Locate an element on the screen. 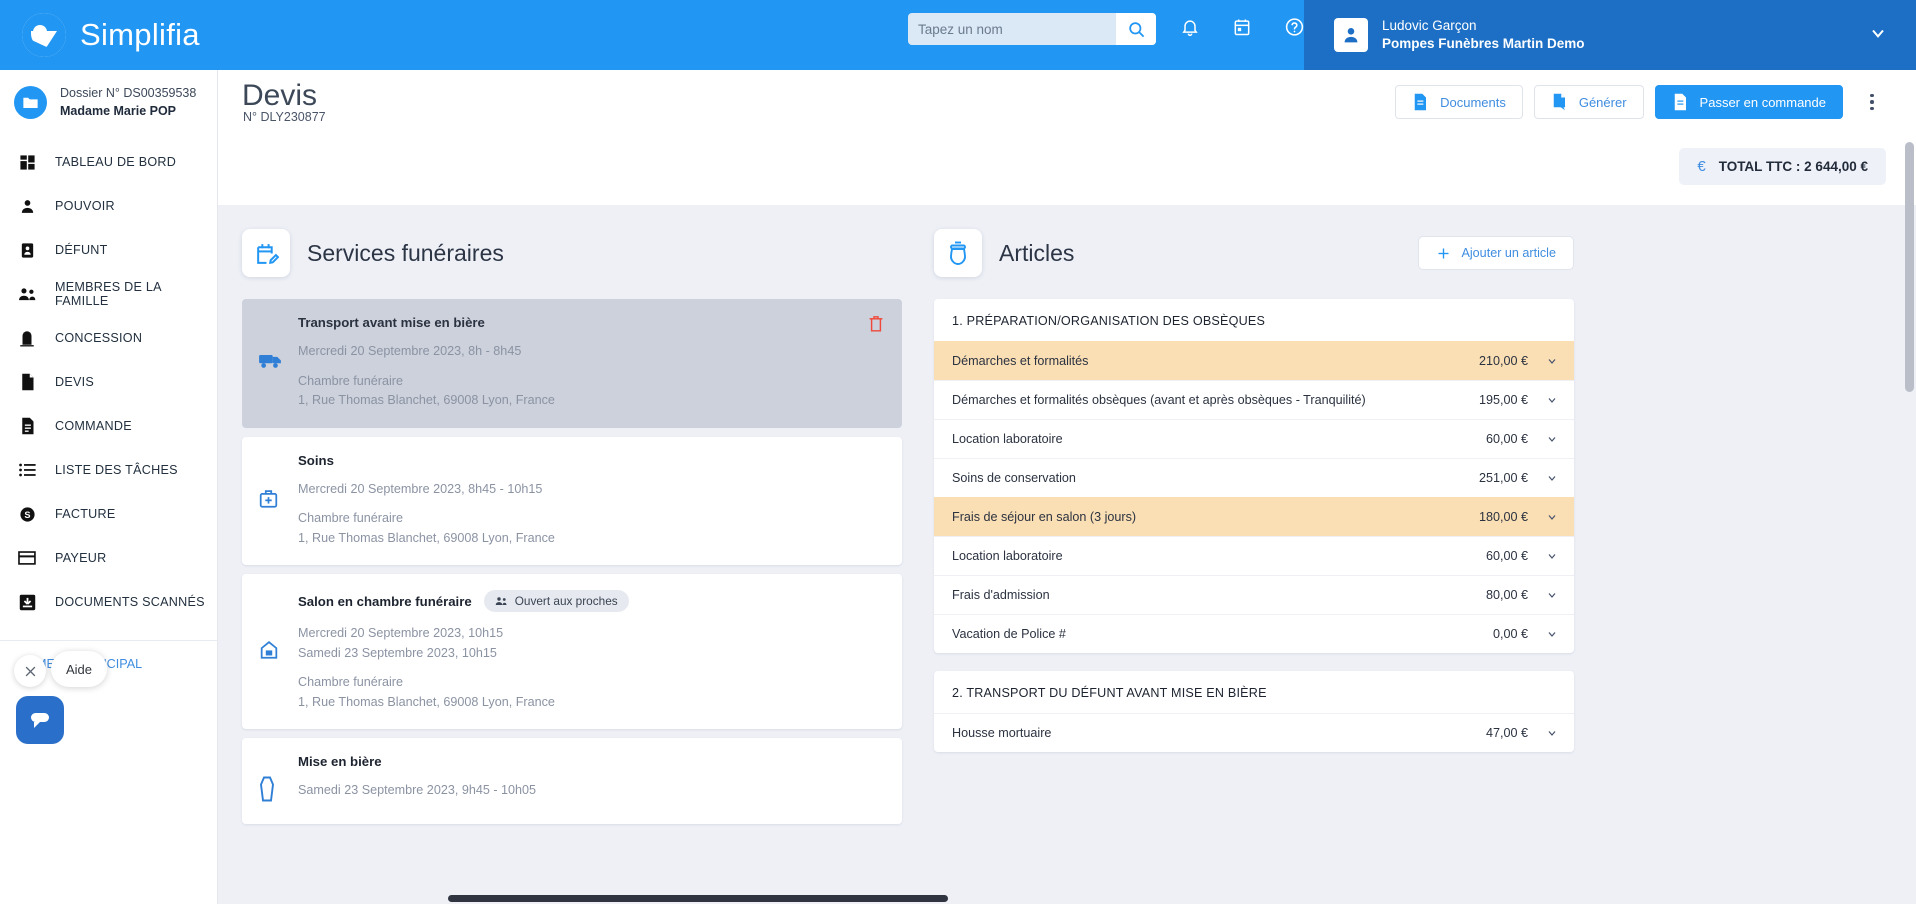 The width and height of the screenshot is (1916, 904). calendar-button is located at coordinates (1242, 27).